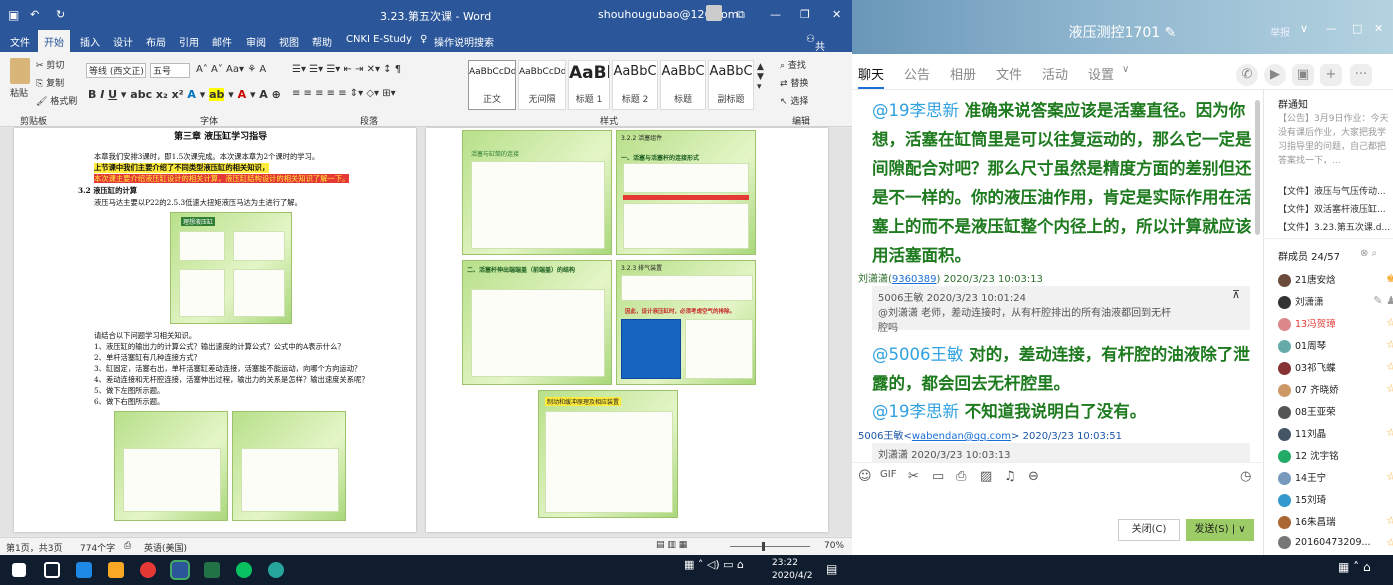 The image size is (1393, 585). I want to click on zoom-slider, so click(770, 546).